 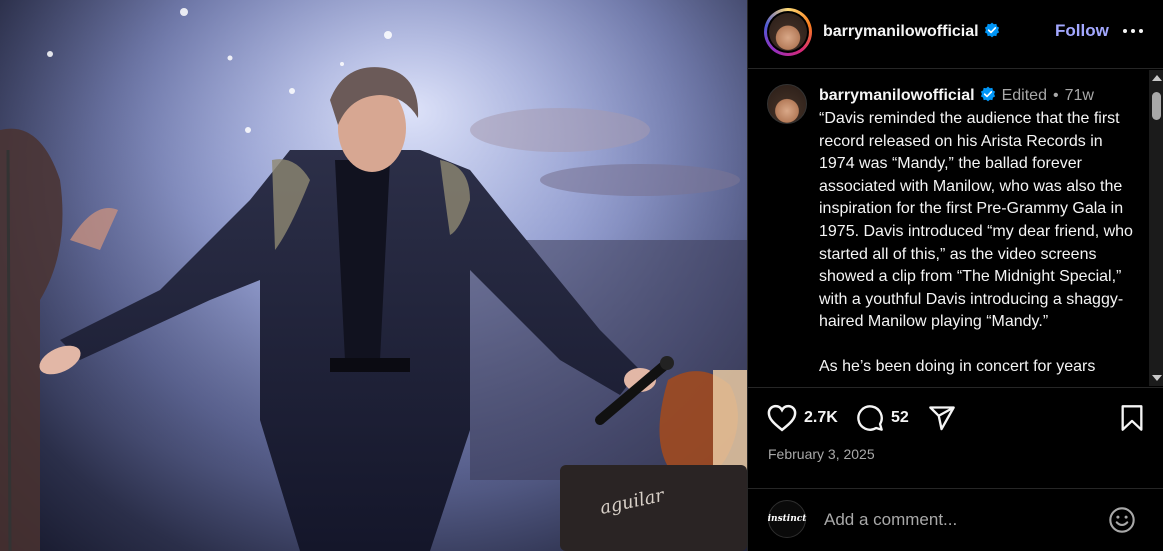 What do you see at coordinates (901, 31) in the screenshot?
I see `header-username-link: barrymanilowofficial` at bounding box center [901, 31].